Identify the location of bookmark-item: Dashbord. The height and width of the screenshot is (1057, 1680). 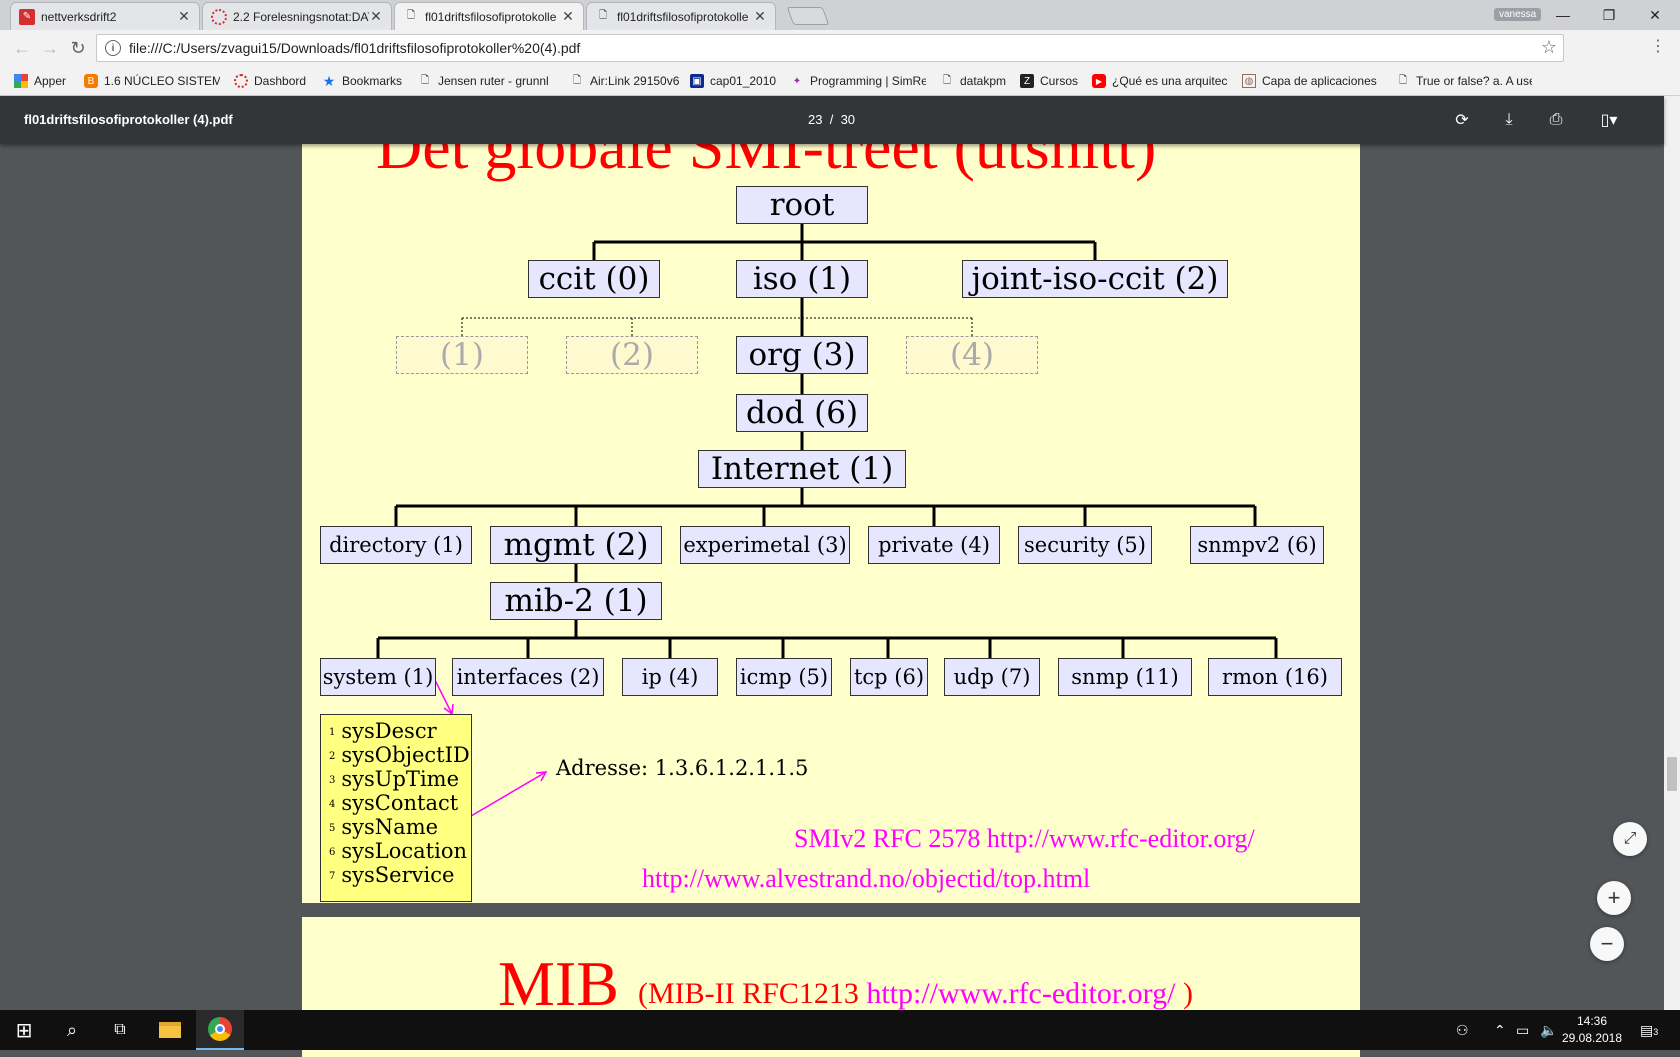
(270, 81).